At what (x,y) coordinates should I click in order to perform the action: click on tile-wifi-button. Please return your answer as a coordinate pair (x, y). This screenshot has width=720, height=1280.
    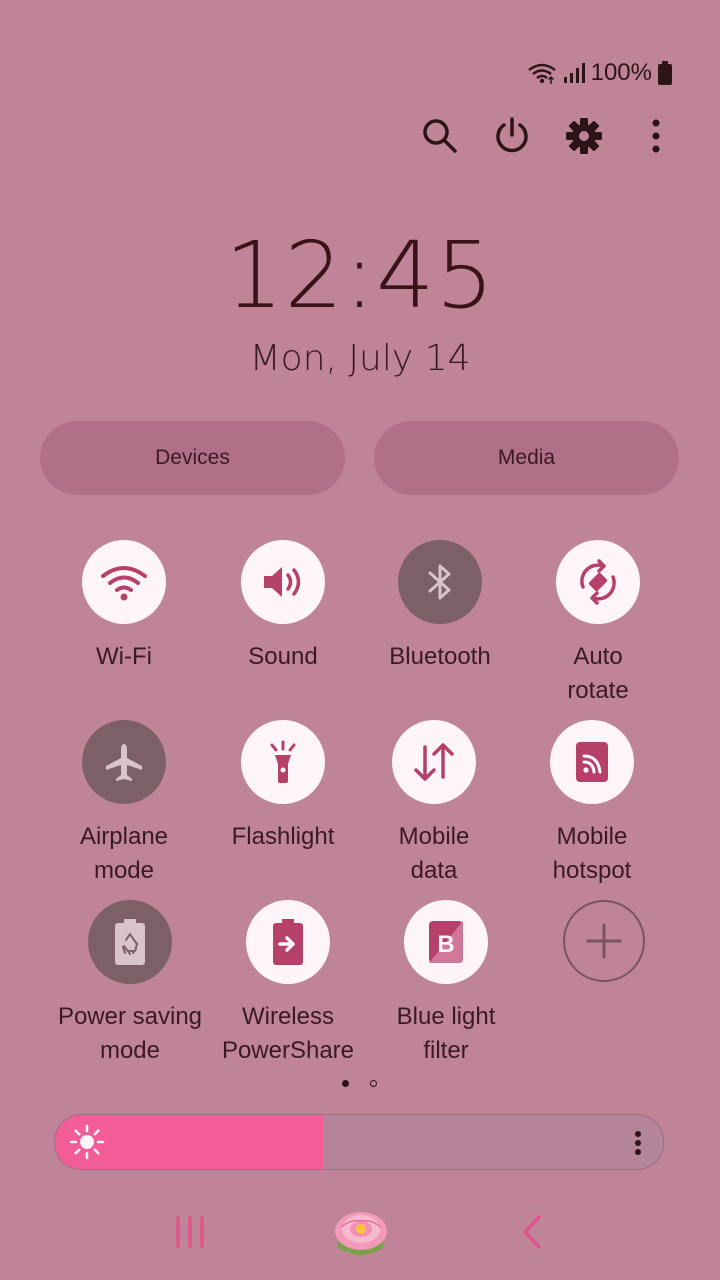
    Looking at the image, I should click on (124, 582).